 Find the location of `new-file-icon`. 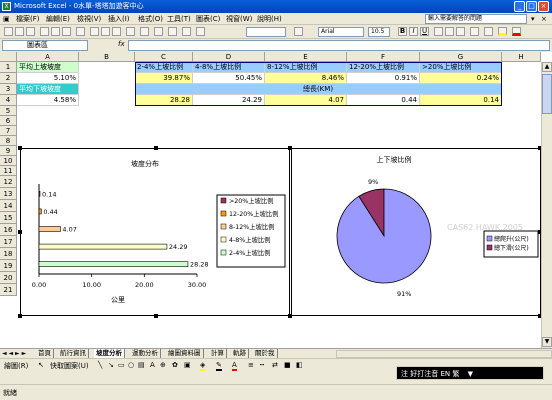

new-file-icon is located at coordinates (8, 31).